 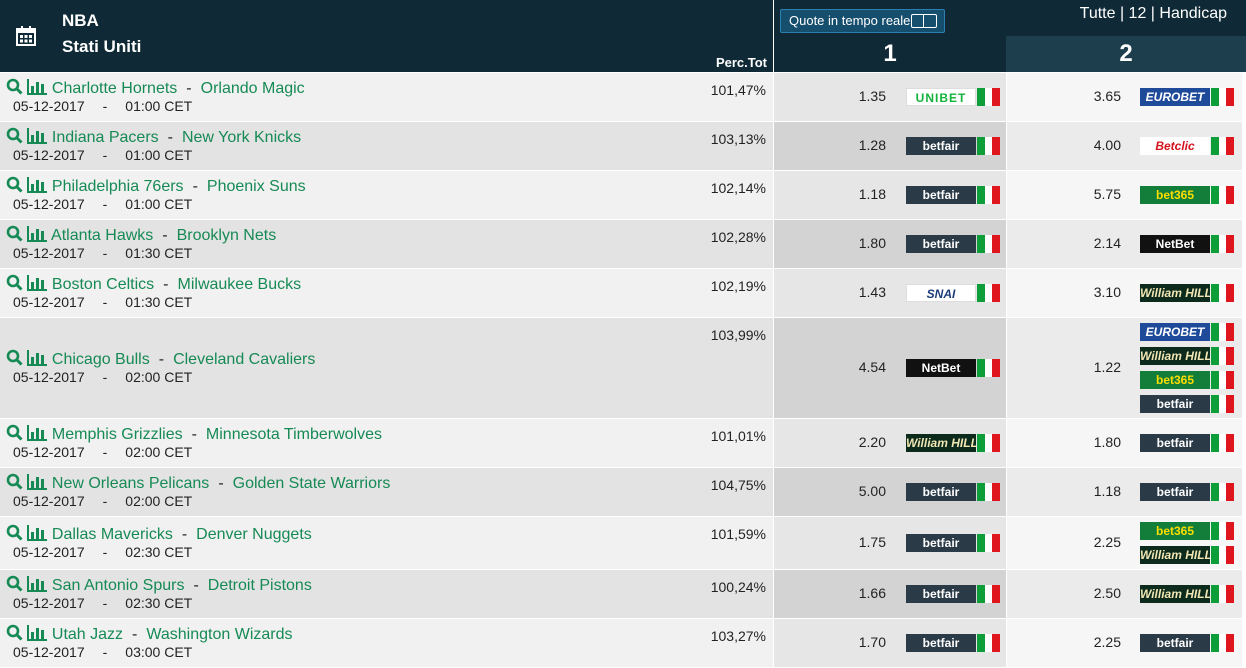 What do you see at coordinates (253, 88) in the screenshot?
I see `away-team-link: Orlando Magic` at bounding box center [253, 88].